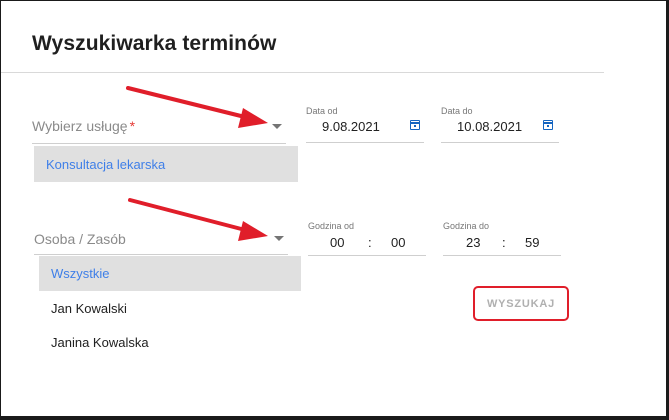 The image size is (669, 420). Describe the element at coordinates (197, 163) in the screenshot. I see `annotation-arrows` at that location.